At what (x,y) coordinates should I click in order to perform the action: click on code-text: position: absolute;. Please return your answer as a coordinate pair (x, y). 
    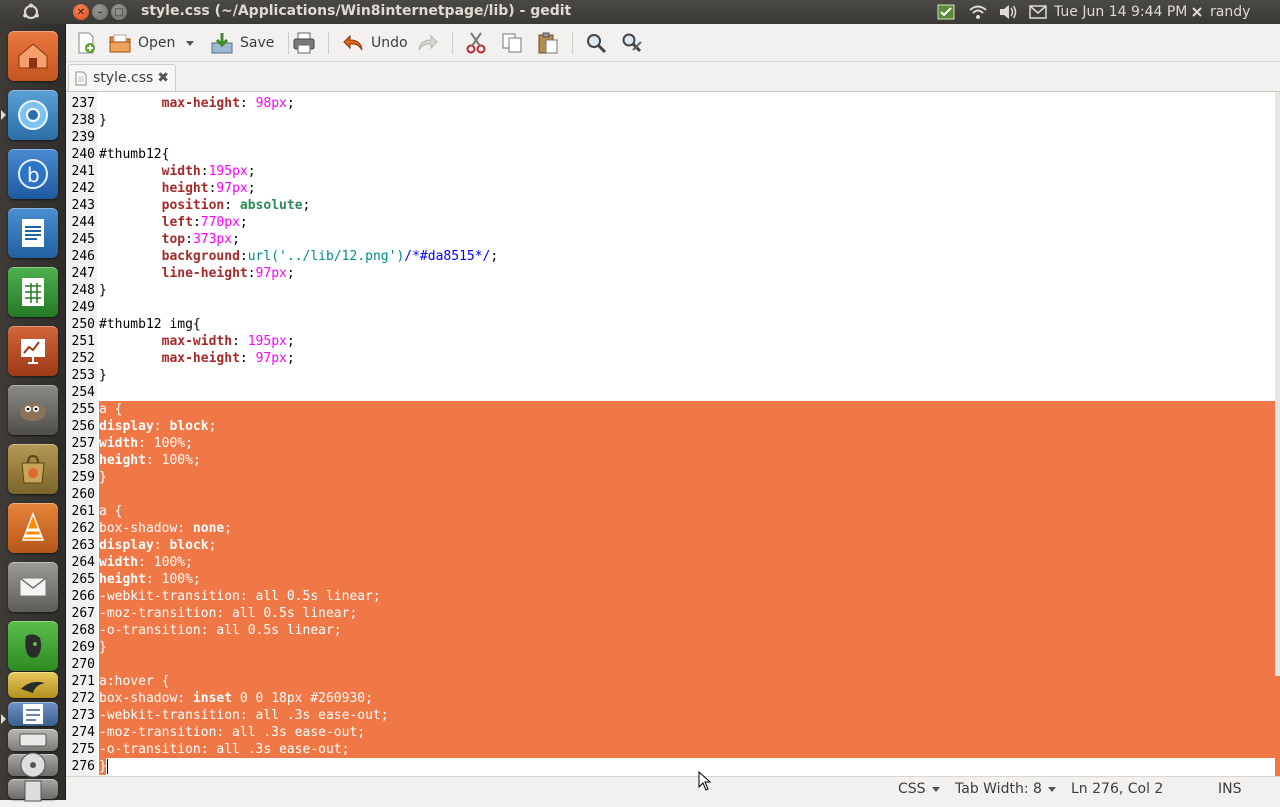
    Looking at the image, I should click on (236, 205).